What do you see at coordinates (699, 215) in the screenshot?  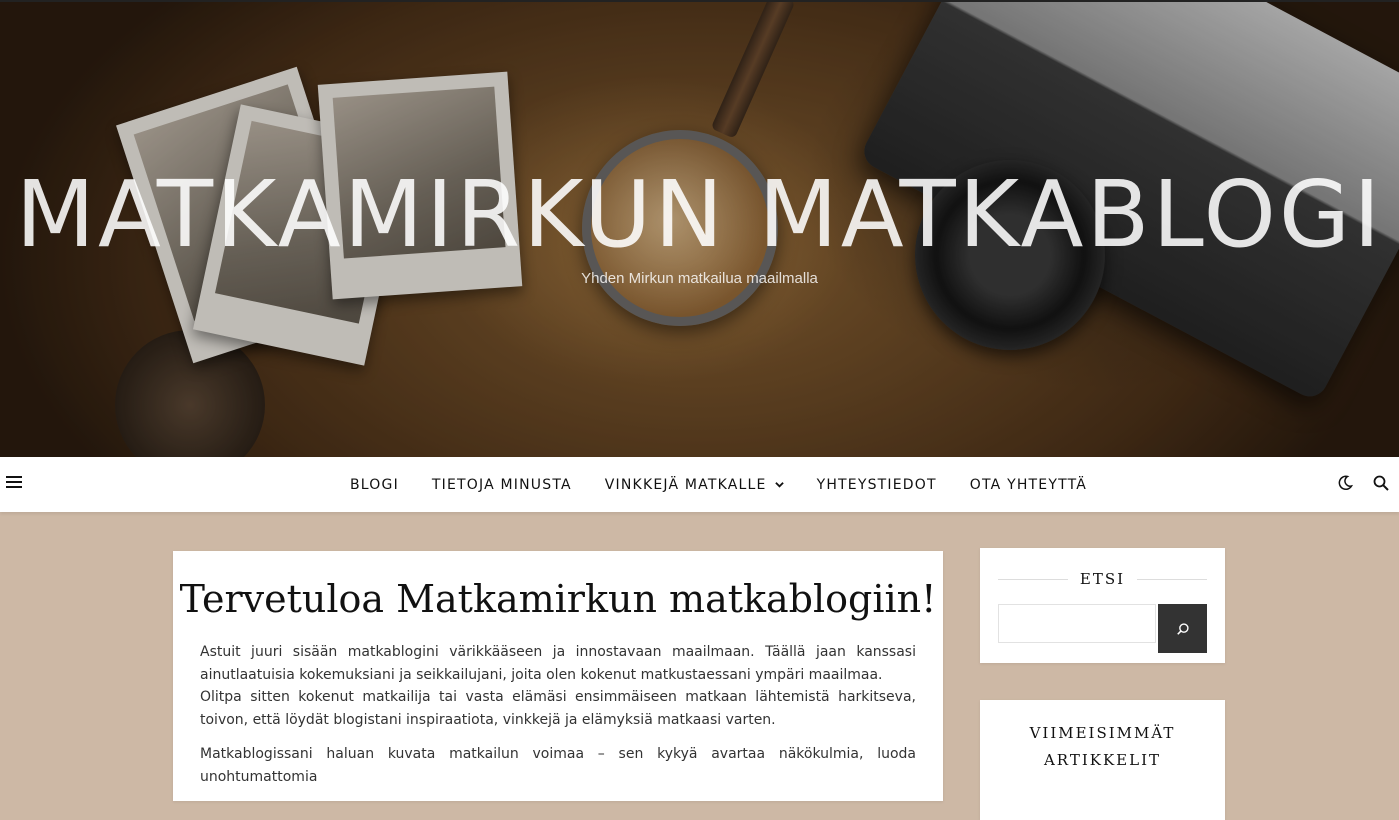 I see `site-title: MATKAMIRKUN MATKABLOGI` at bounding box center [699, 215].